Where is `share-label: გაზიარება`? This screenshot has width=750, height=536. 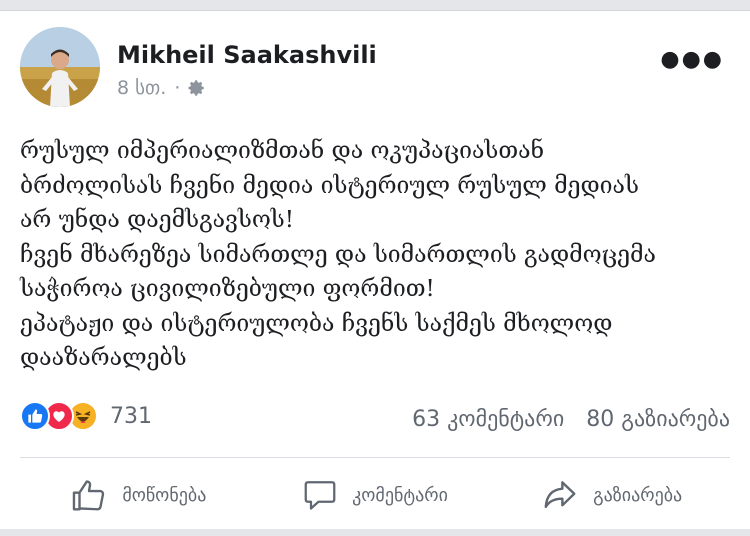 share-label: გაზიარება is located at coordinates (638, 495).